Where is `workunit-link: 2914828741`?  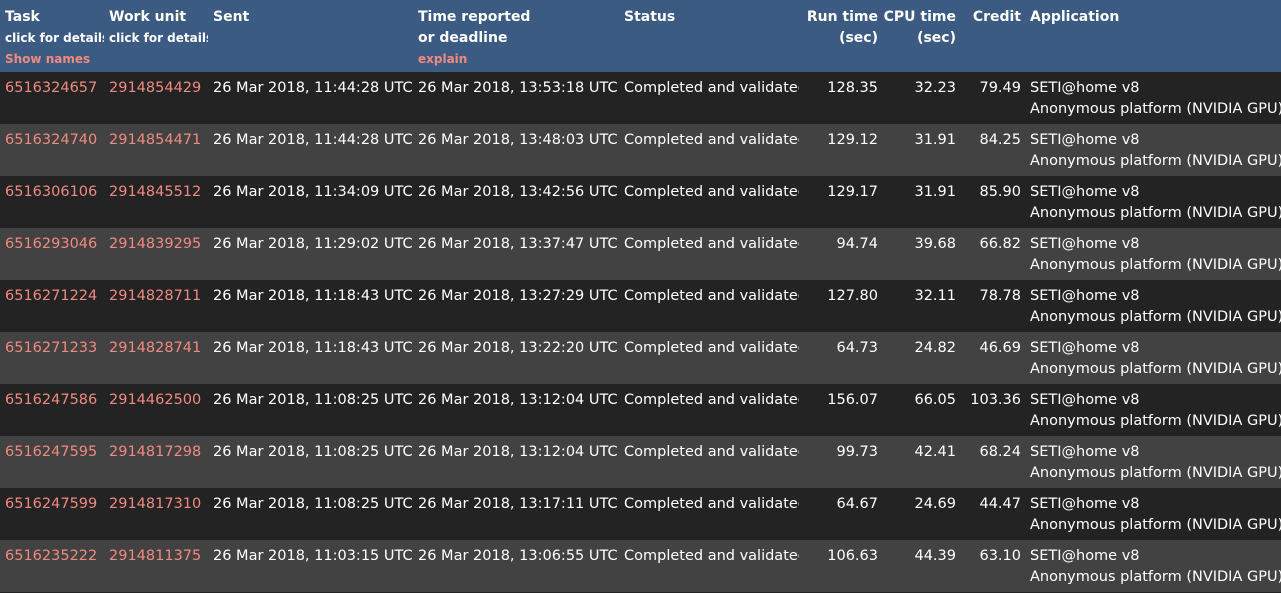 workunit-link: 2914828741 is located at coordinates (155, 348).